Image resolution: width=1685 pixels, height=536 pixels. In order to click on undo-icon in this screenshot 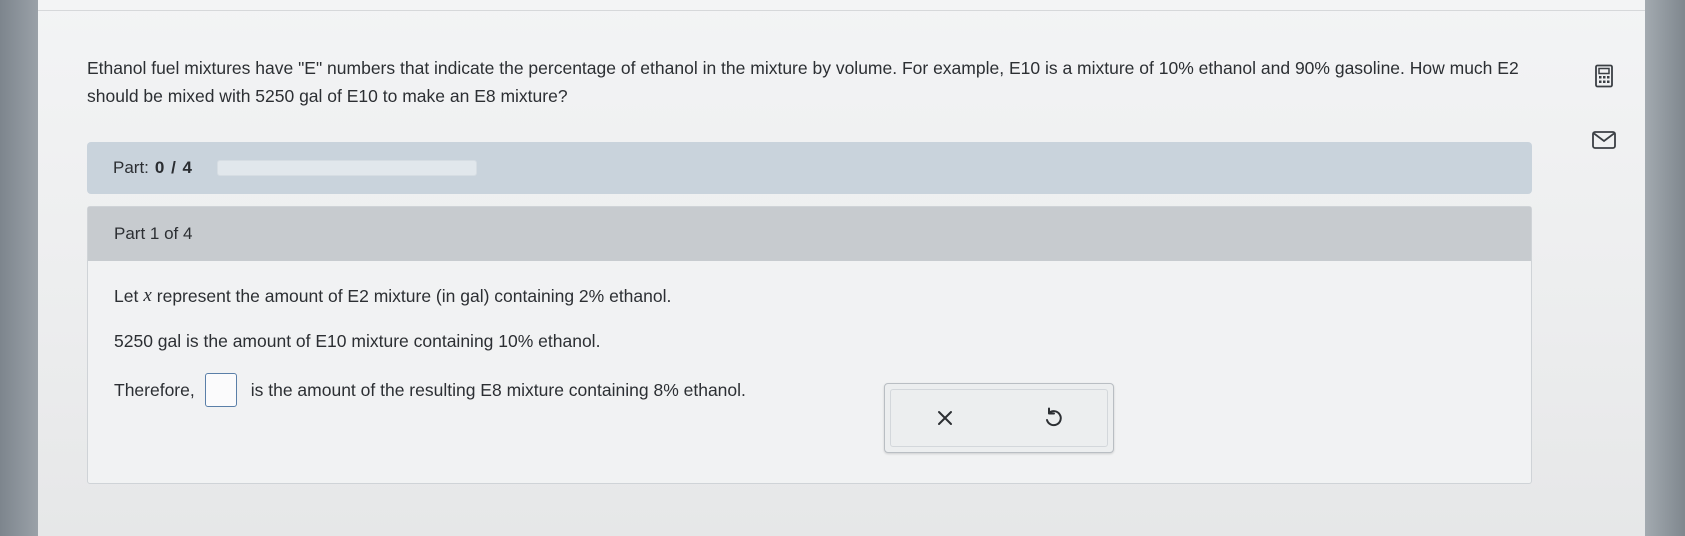, I will do `click(1054, 417)`.